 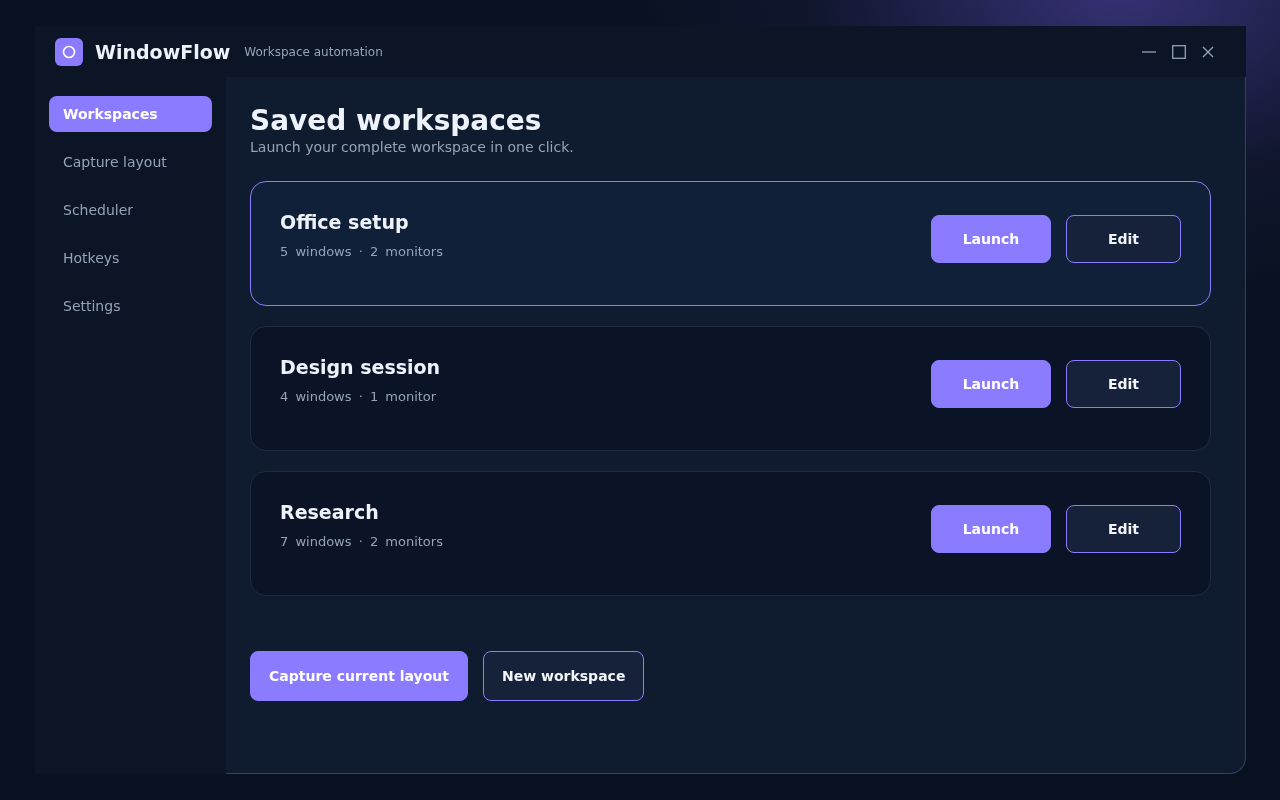 I want to click on workspace-details: 5 windows · 2 monitors, so click(x=361, y=251).